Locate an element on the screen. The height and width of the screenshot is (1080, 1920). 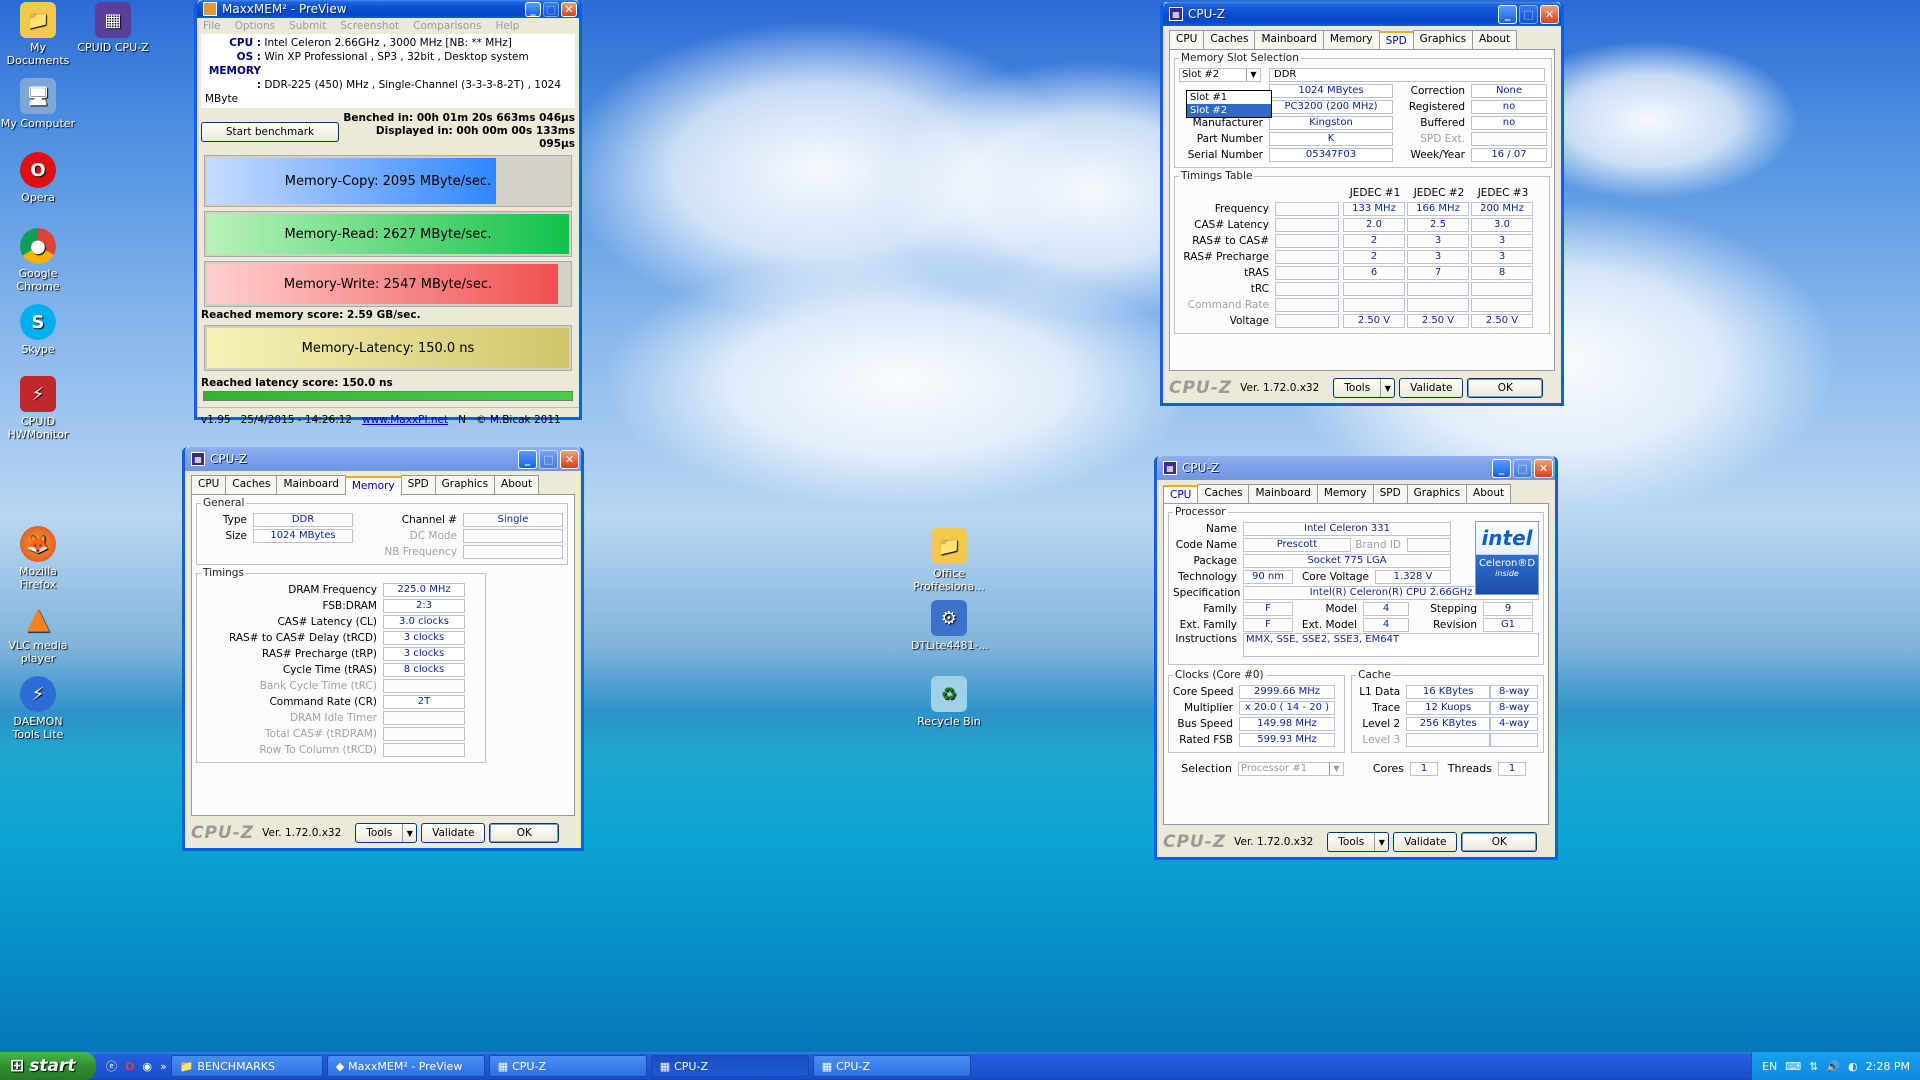
desktop-icon-opera: O Opera is located at coordinates (38, 178).